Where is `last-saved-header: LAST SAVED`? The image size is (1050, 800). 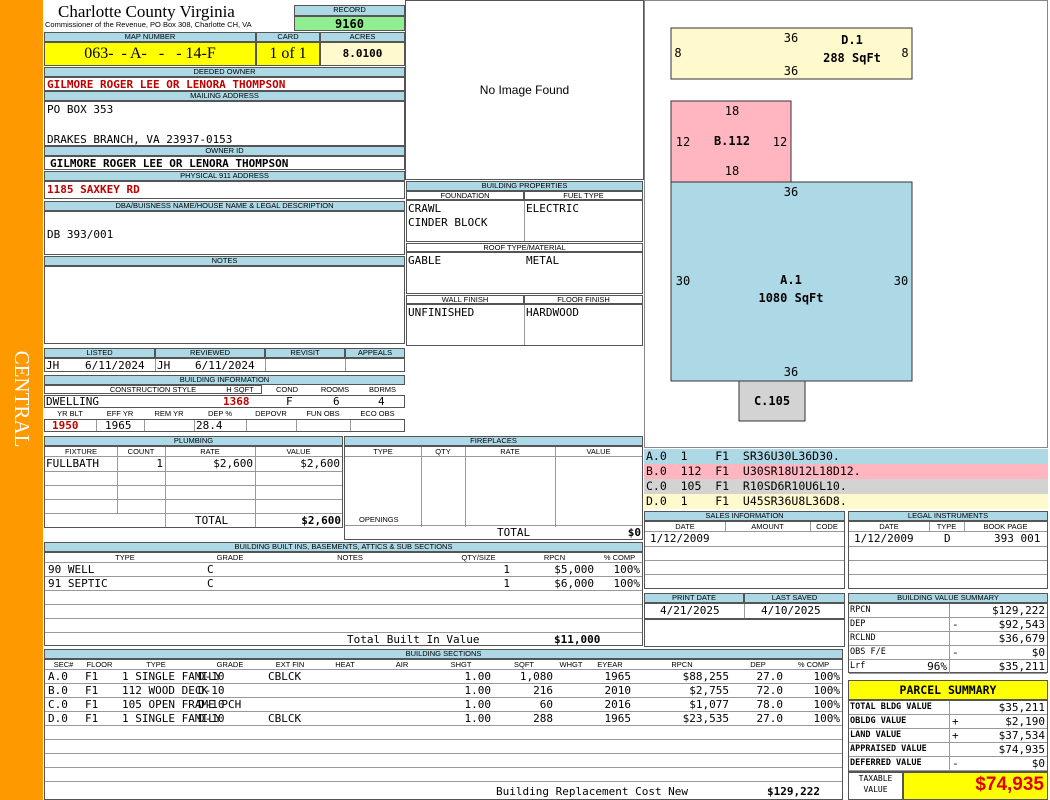
last-saved-header: LAST SAVED is located at coordinates (794, 598).